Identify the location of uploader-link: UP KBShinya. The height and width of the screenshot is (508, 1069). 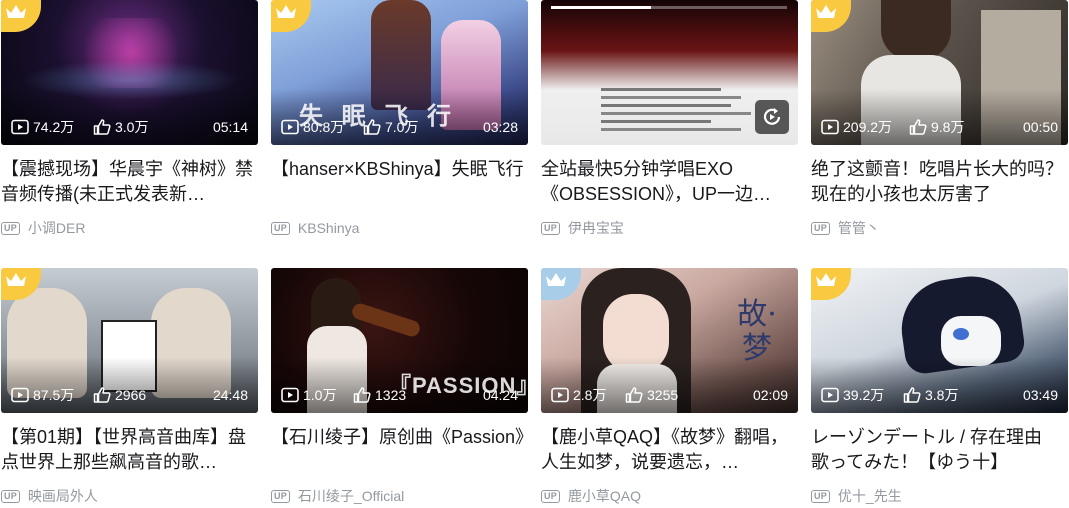
(315, 228).